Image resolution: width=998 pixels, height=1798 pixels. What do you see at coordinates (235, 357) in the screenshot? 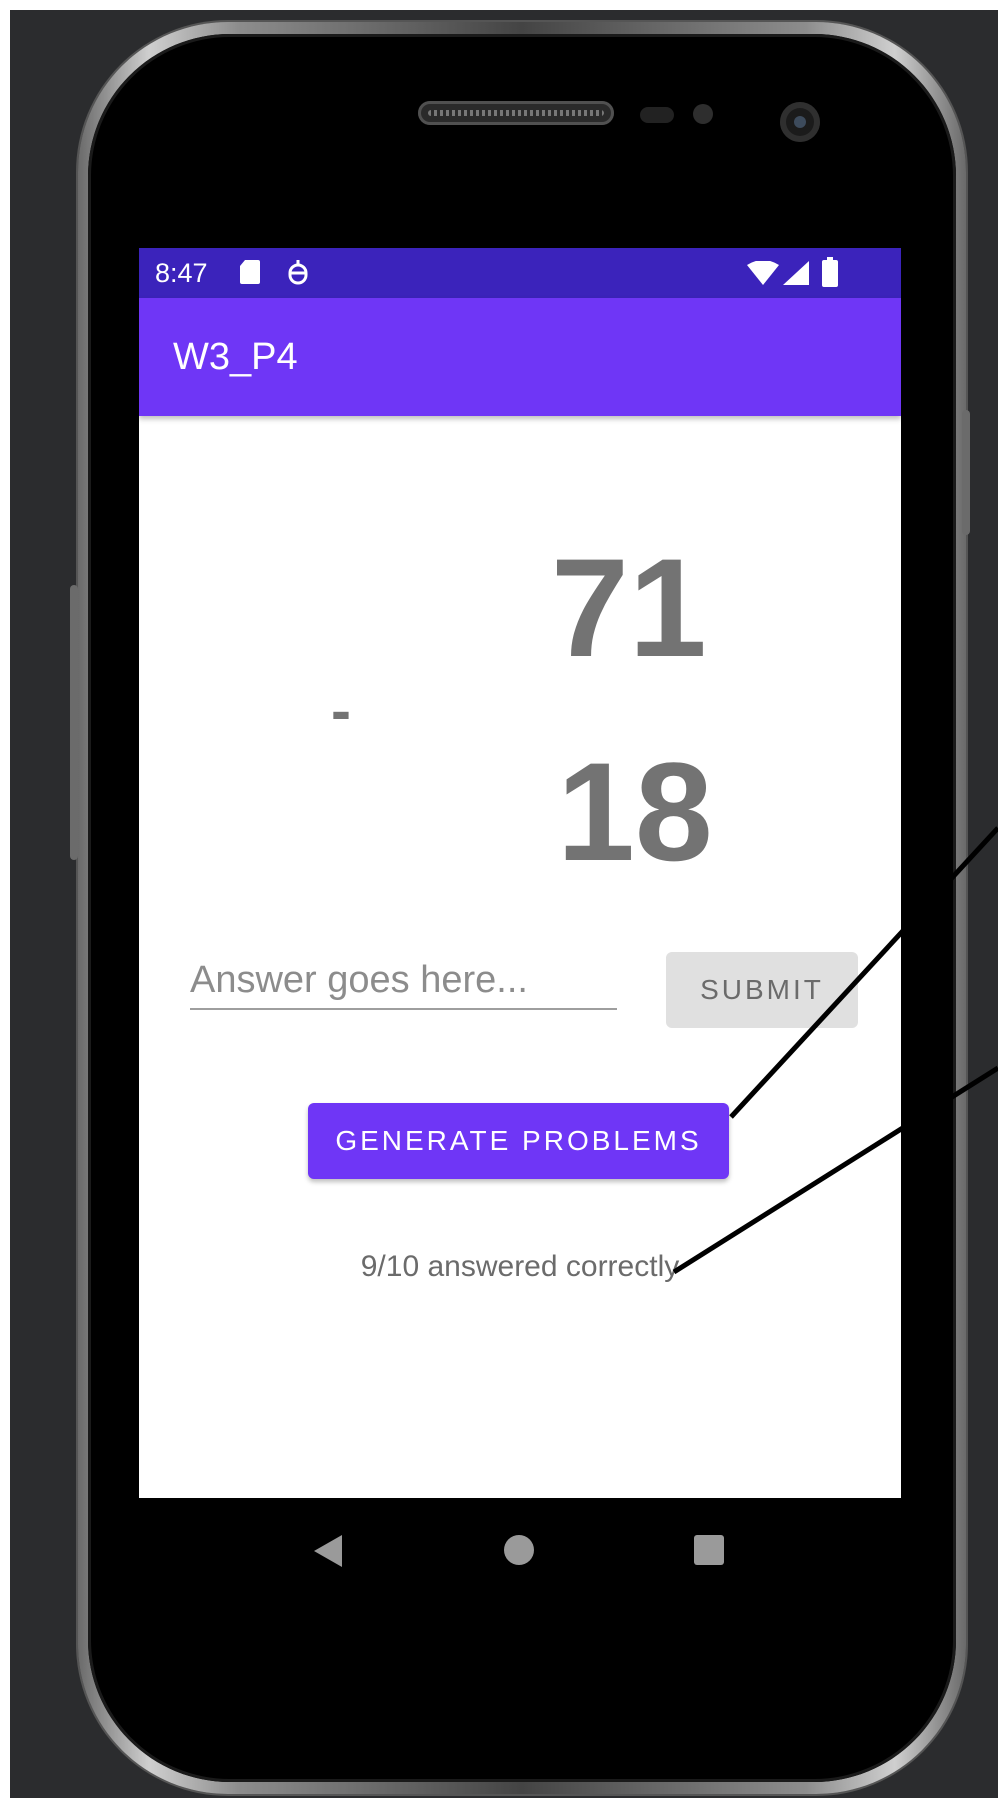
I see `app-title: W3_P4` at bounding box center [235, 357].